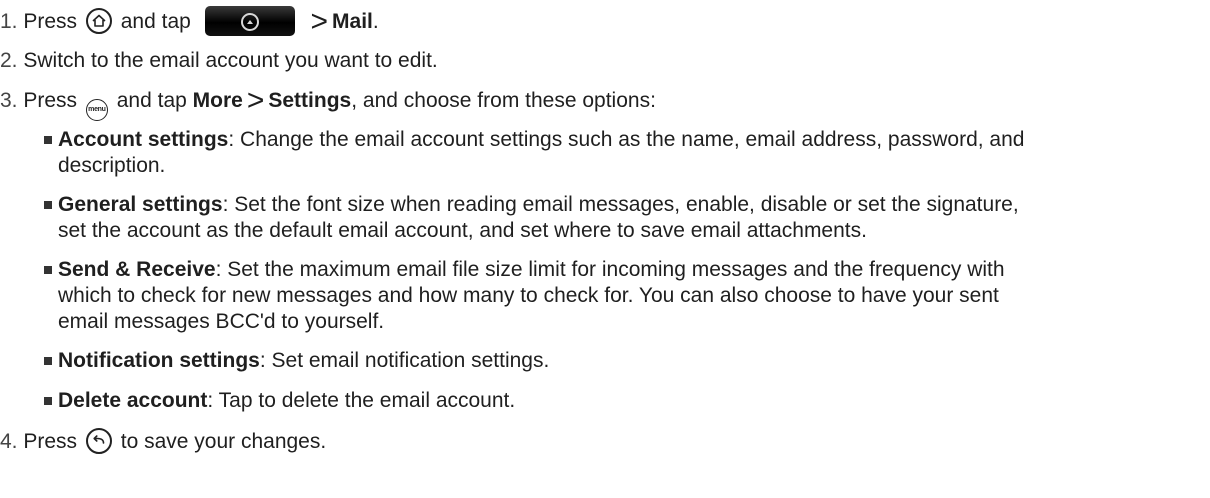  I want to click on step-1: 1. Press and tap > Mail., so click(189, 21).